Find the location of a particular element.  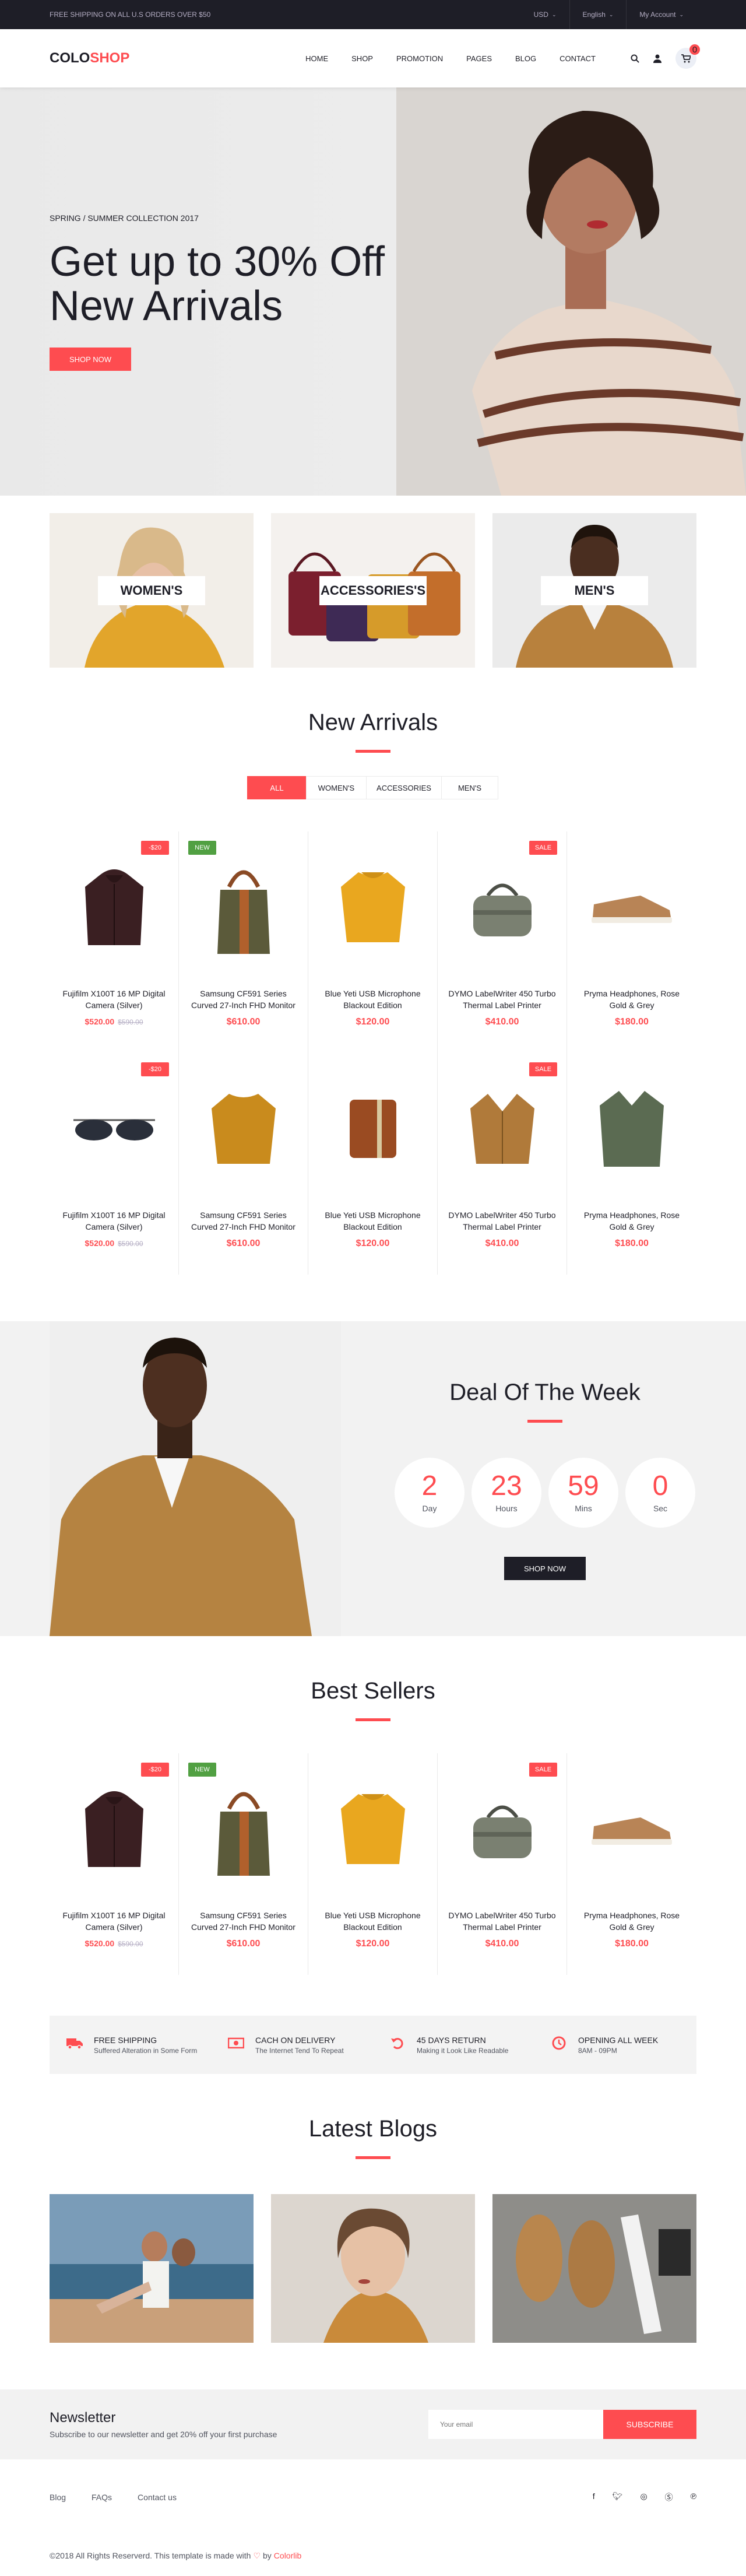

newsletter-form: SUBSCRIBE is located at coordinates (562, 2424).